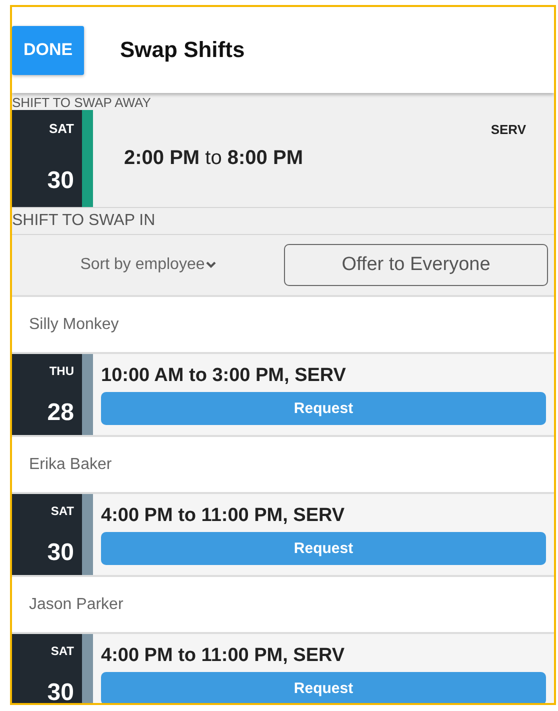  I want to click on done-button: DONE, so click(48, 50).